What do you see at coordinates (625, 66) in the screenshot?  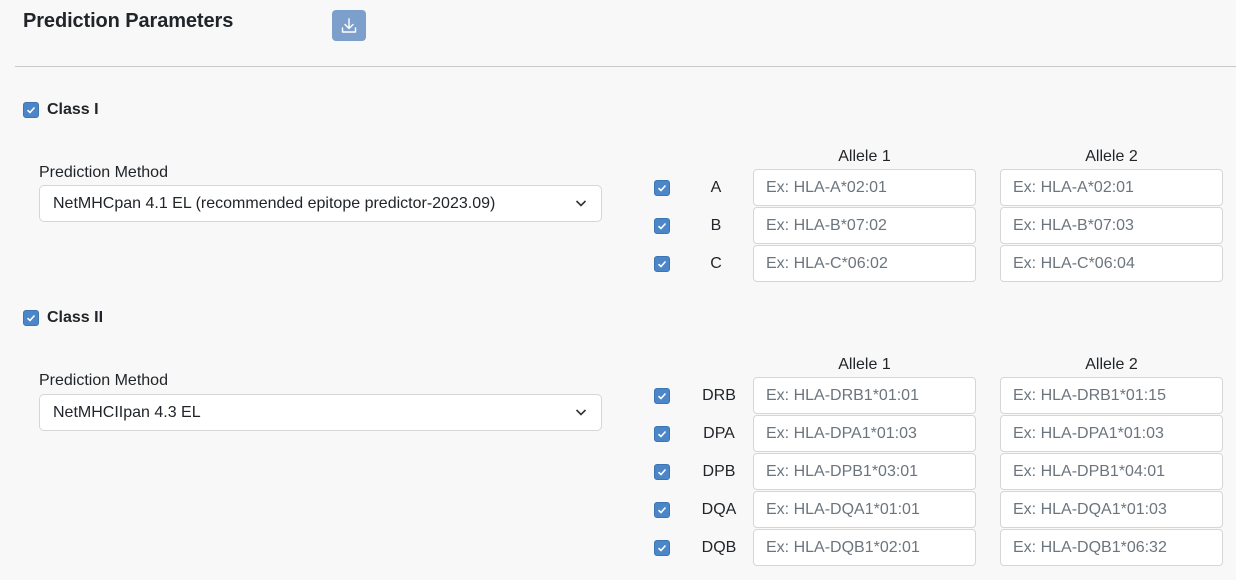 I see `header-divider` at bounding box center [625, 66].